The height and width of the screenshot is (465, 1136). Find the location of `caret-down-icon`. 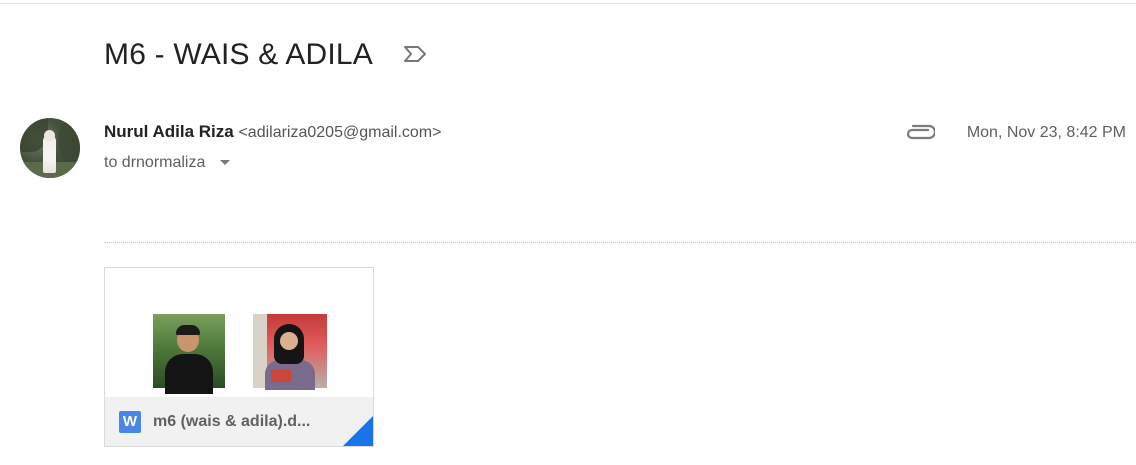

caret-down-icon is located at coordinates (224, 163).